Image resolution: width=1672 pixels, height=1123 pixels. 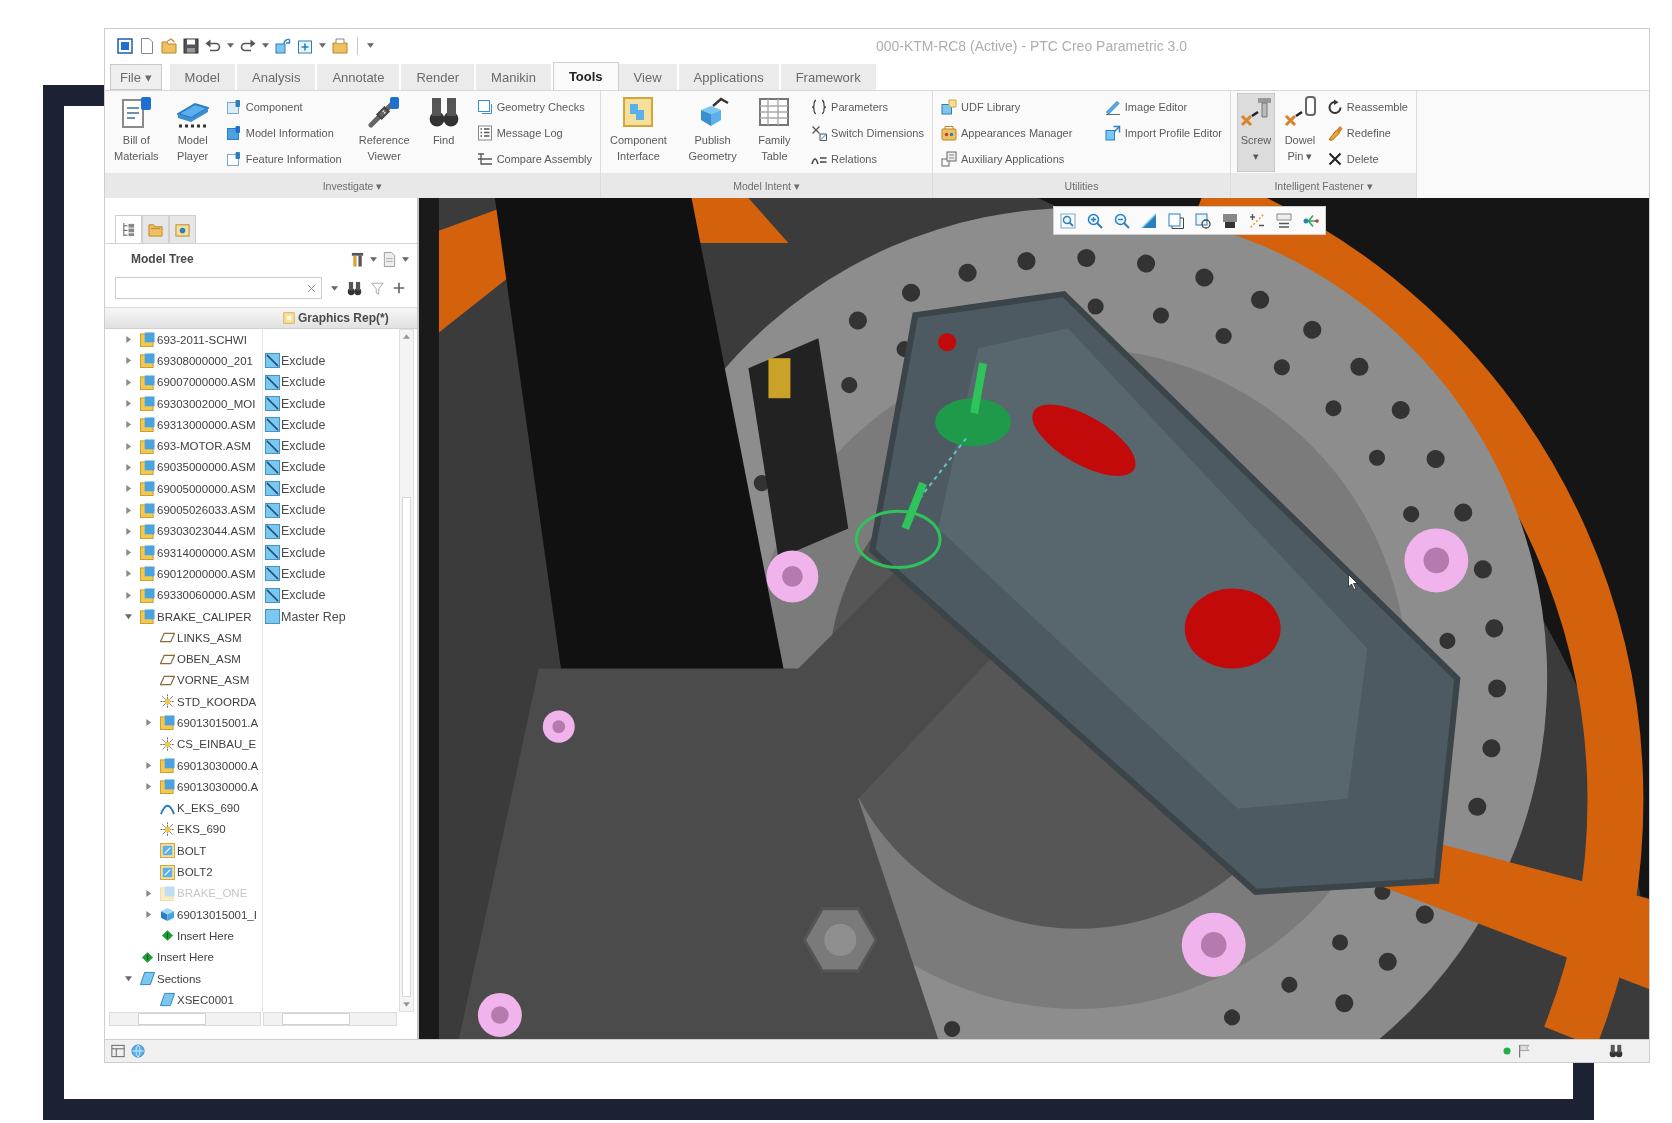 What do you see at coordinates (406, 336) in the screenshot?
I see `scroll-up-icon` at bounding box center [406, 336].